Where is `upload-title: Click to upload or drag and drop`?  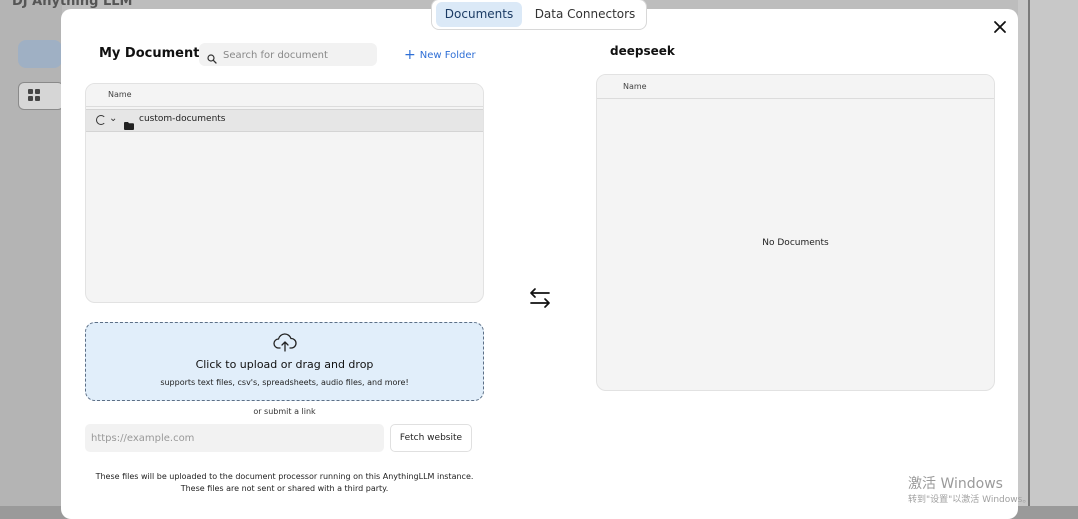
upload-title: Click to upload or drag and drop is located at coordinates (284, 364).